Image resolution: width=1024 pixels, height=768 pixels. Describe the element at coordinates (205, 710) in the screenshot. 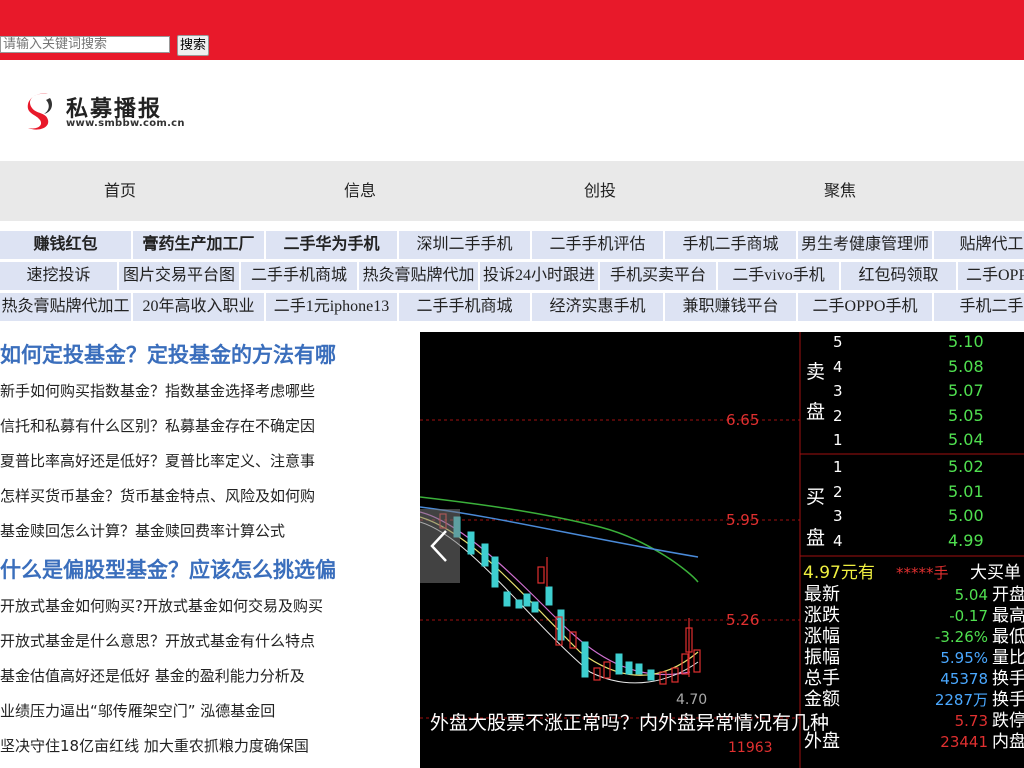

I see `article-link: 业绩压力逼出“邬传雁架空门” 泓德基金回` at that location.